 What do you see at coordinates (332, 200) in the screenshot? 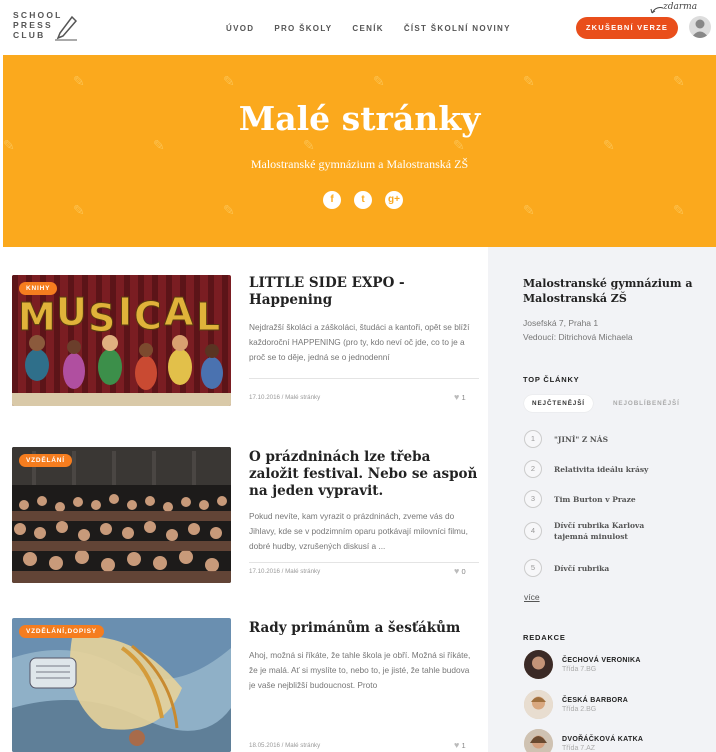
I see `facebook-icon: f` at bounding box center [332, 200].